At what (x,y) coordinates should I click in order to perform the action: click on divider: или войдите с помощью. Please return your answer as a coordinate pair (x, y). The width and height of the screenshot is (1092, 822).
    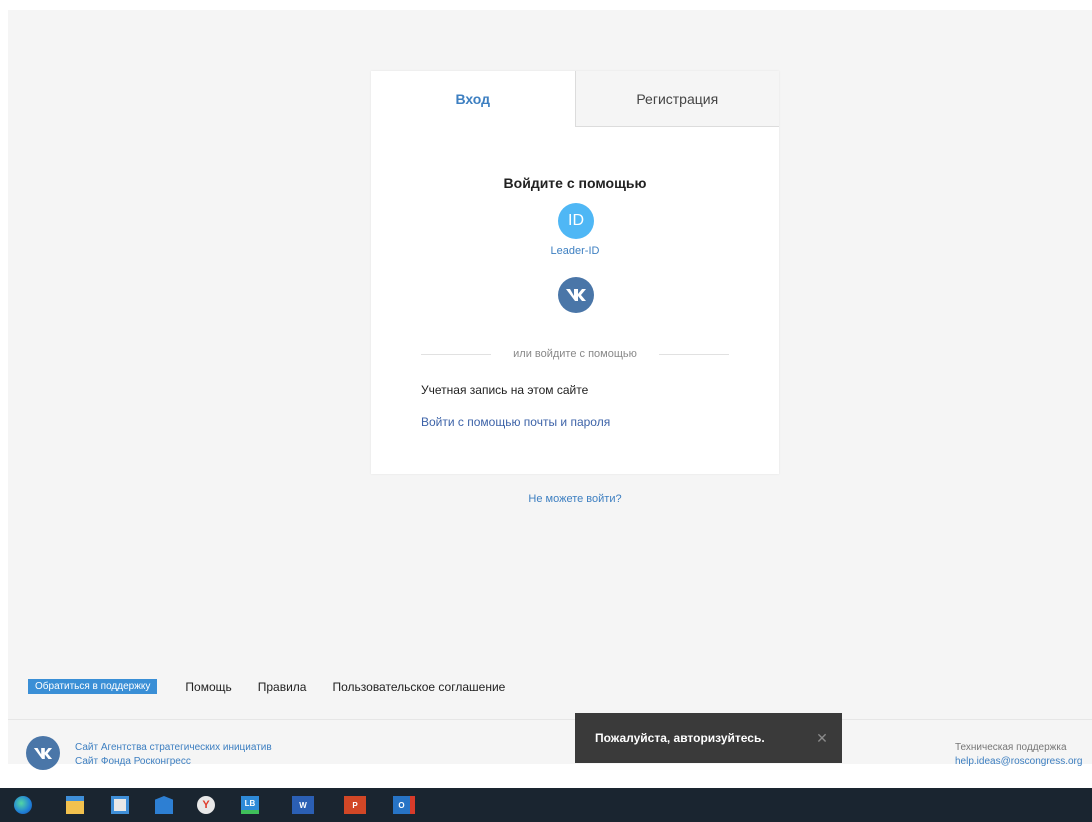
    Looking at the image, I should click on (575, 354).